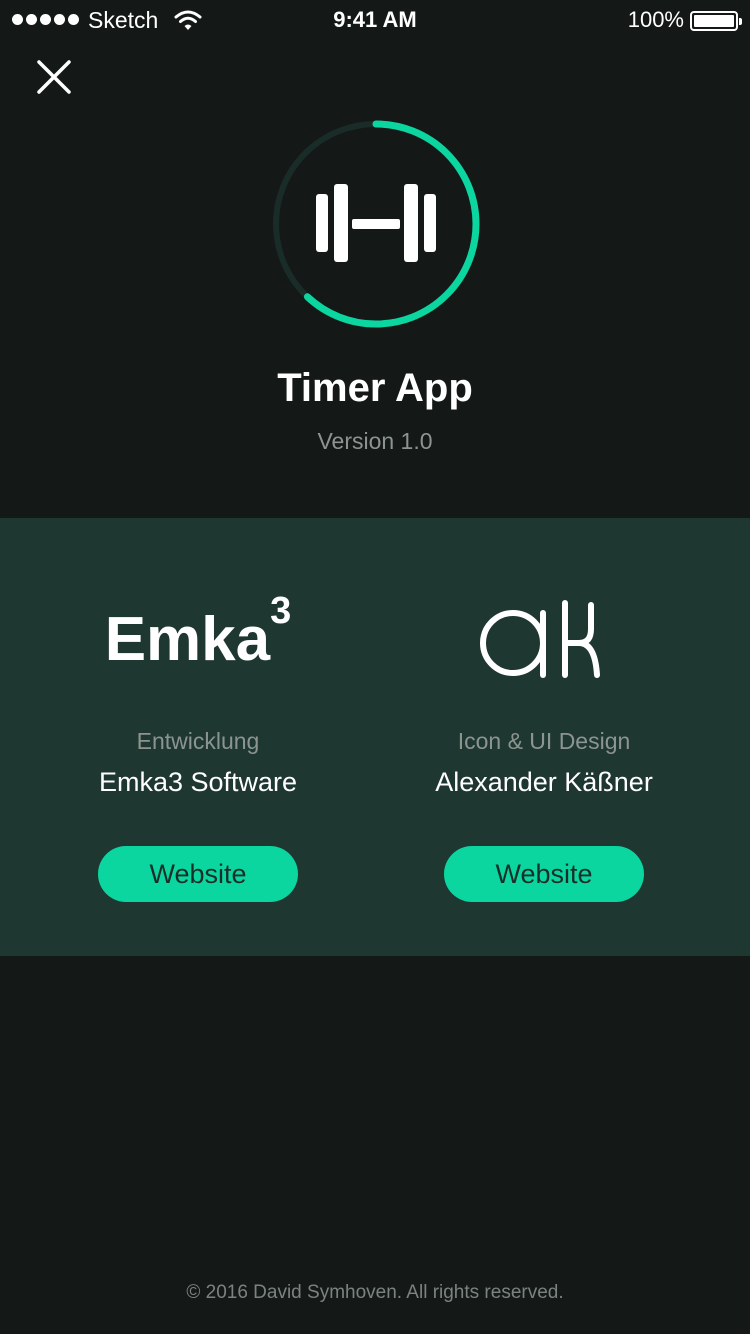 This screenshot has height=1334, width=750. I want to click on battery-icon, so click(716, 21).